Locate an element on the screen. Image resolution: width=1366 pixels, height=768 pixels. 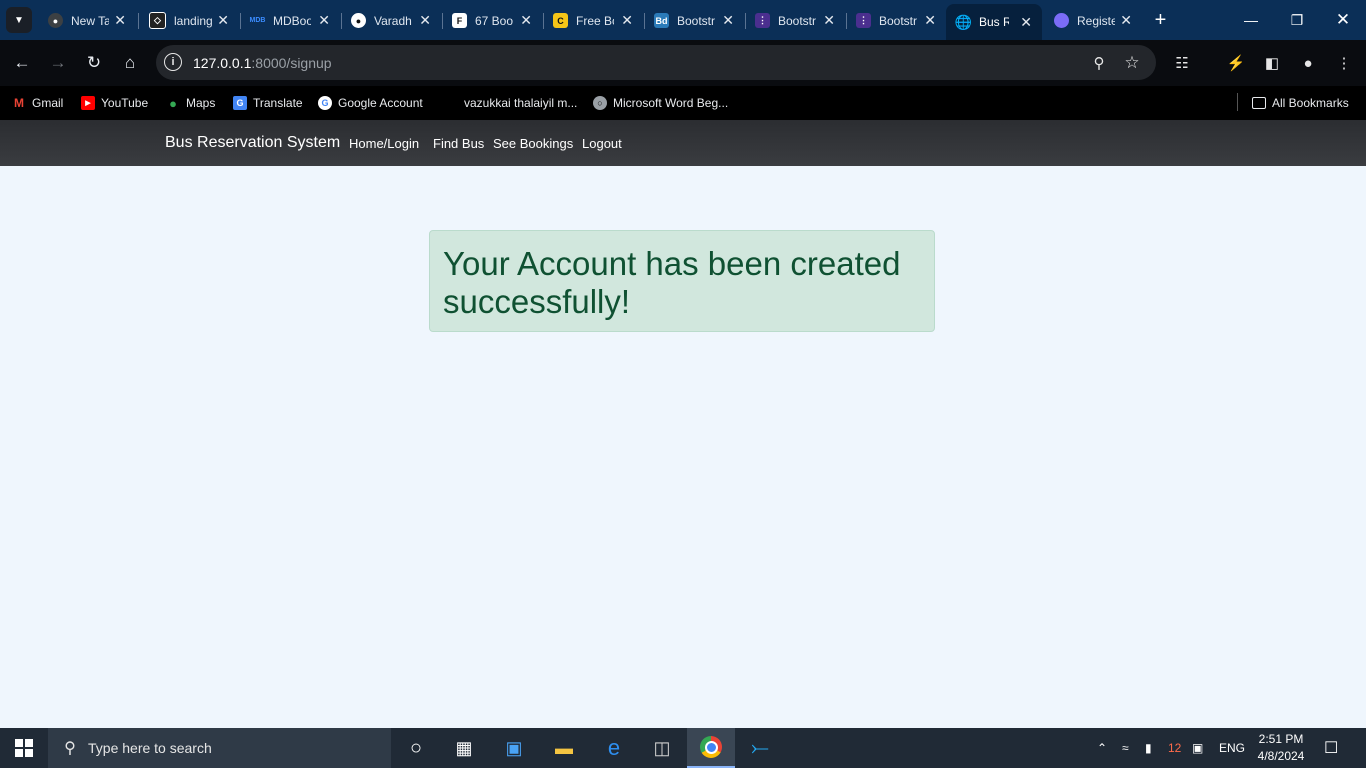
action-center-icon: ☐ is located at coordinates (1331, 748).